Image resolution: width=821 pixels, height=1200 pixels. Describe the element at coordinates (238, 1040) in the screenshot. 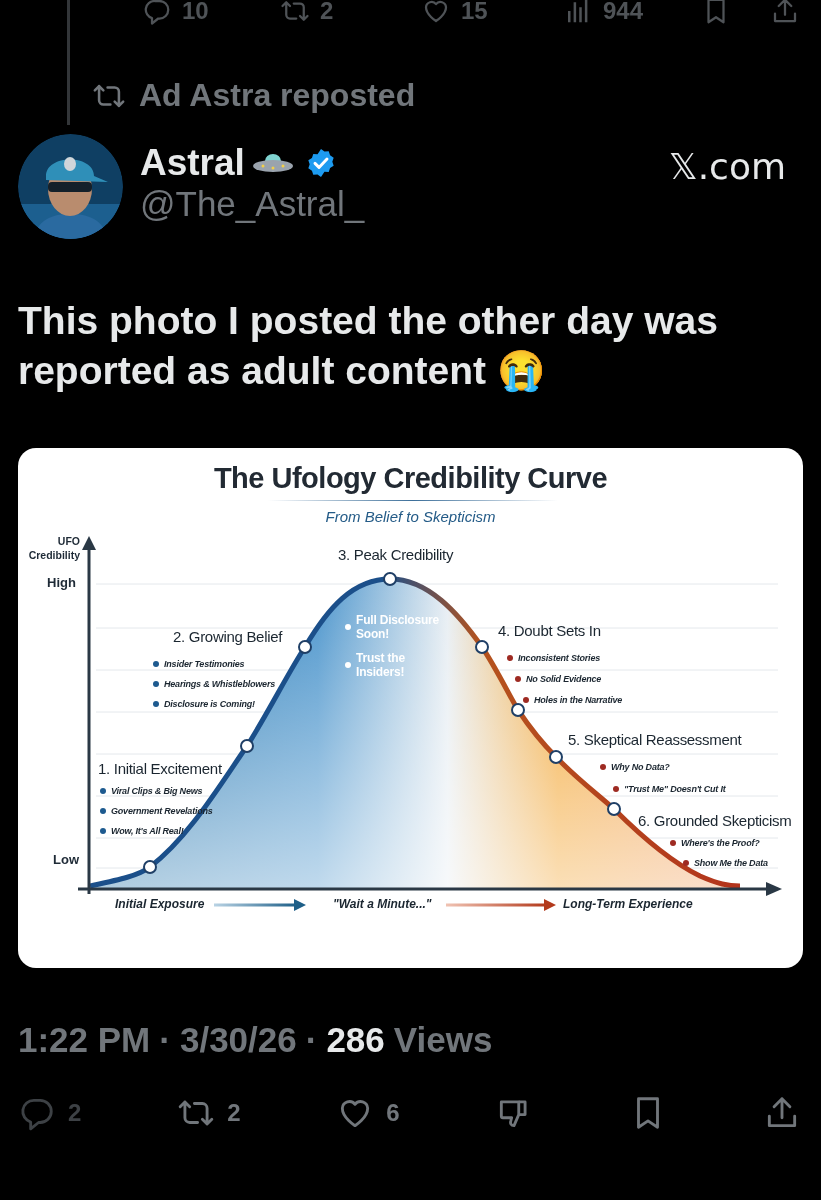

I see `post-meta: 3/30/26` at that location.